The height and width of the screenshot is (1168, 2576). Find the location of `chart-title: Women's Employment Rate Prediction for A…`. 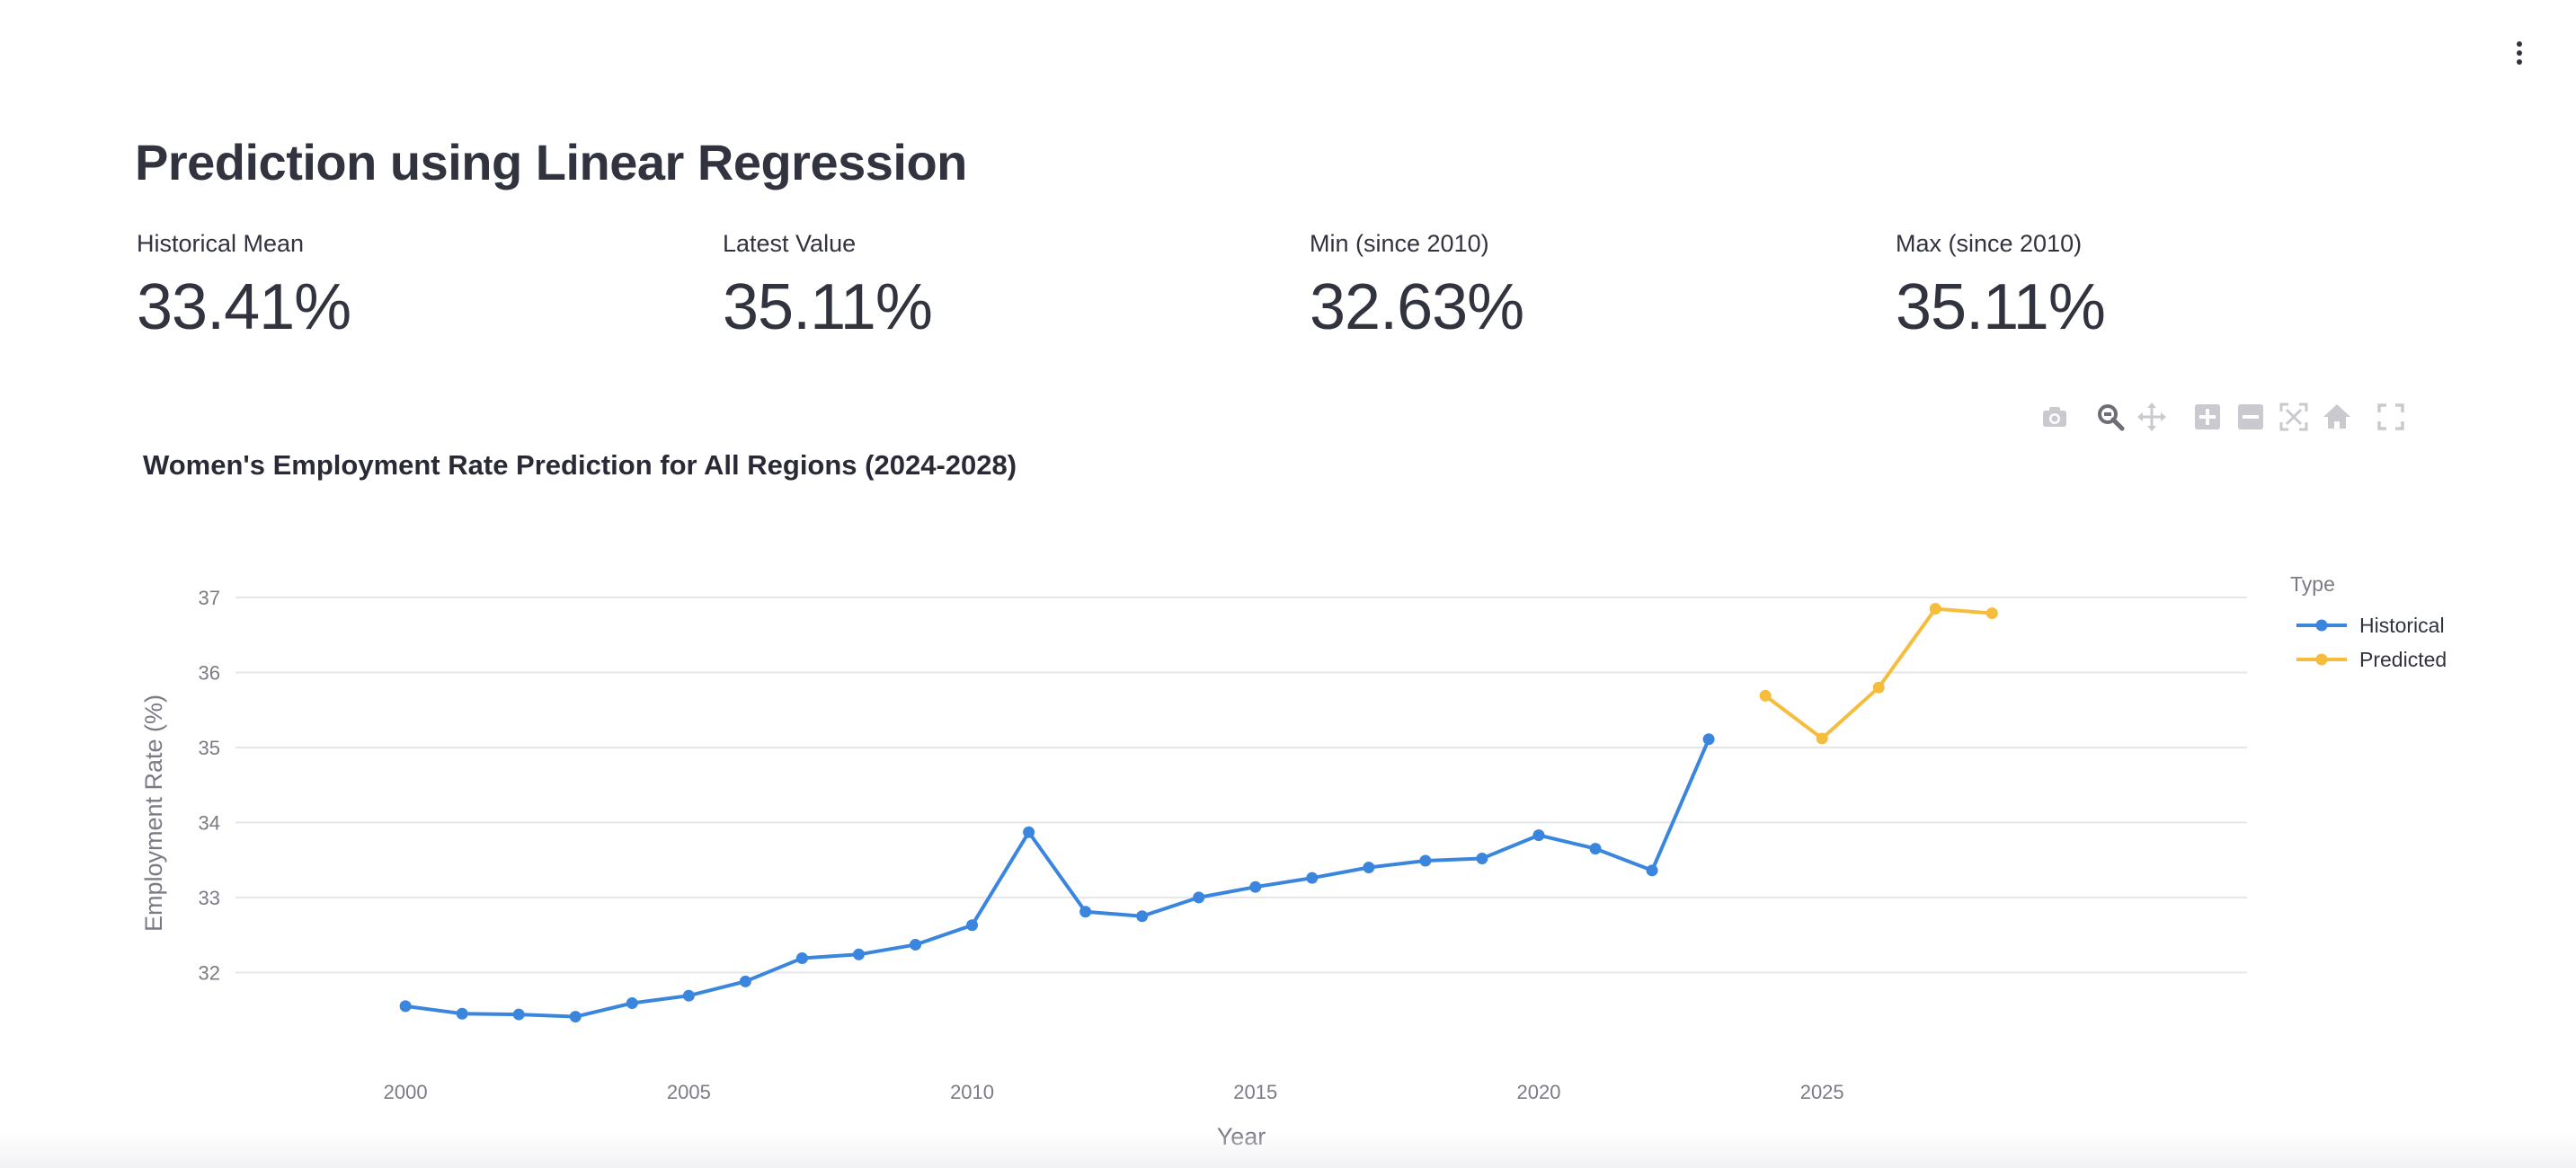

chart-title: Women's Employment Rate Prediction for A… is located at coordinates (580, 465).